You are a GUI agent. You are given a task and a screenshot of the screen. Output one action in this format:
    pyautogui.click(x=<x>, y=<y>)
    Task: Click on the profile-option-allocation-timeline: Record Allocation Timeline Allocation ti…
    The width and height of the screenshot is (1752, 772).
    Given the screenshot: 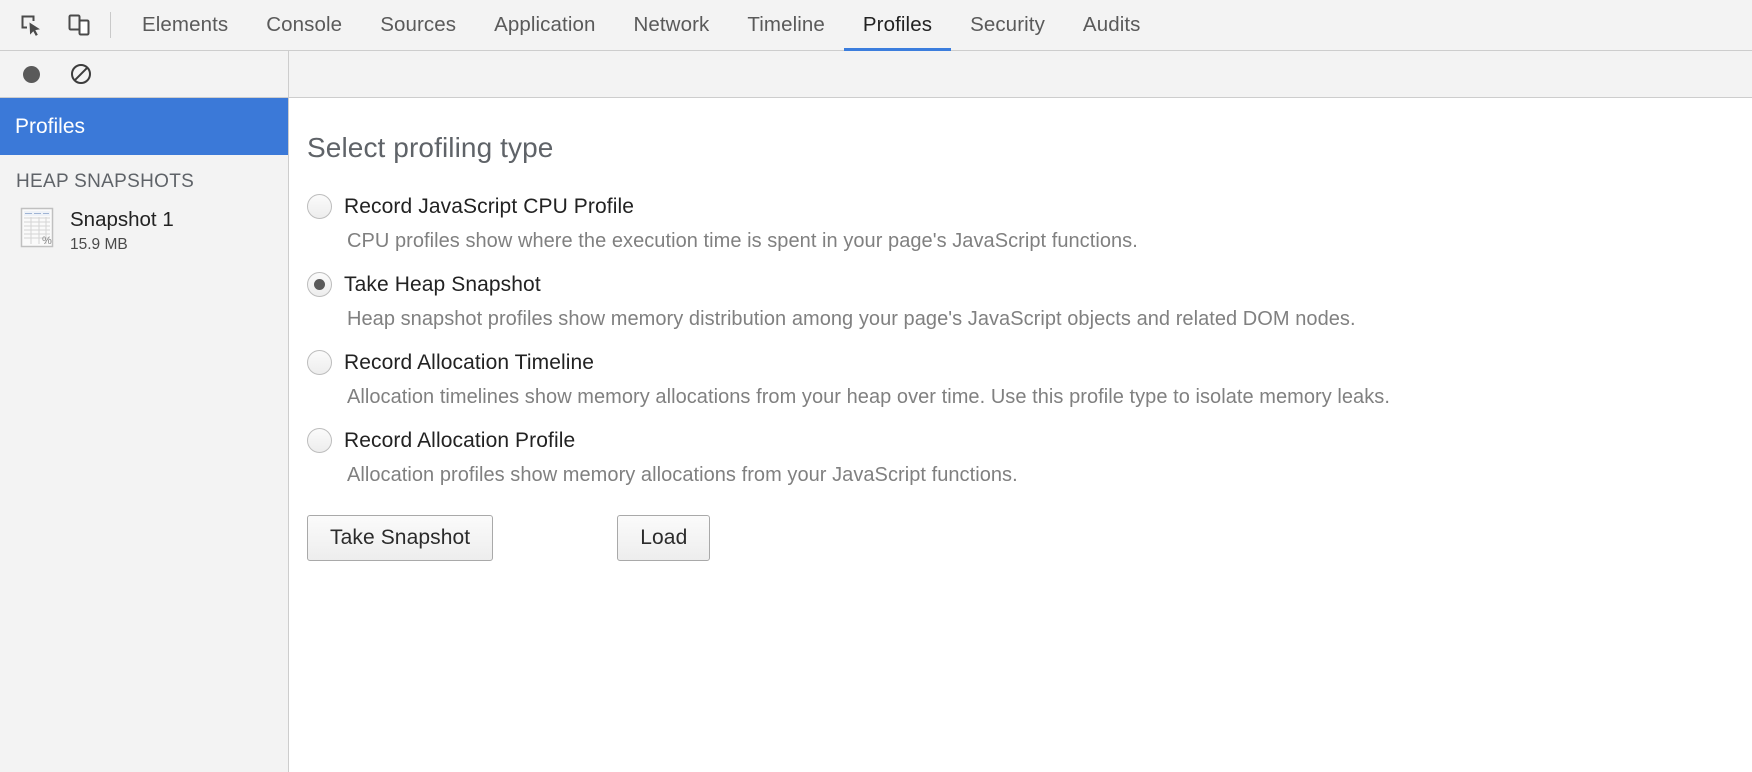 What is the action you would take?
    pyautogui.click(x=1029, y=379)
    